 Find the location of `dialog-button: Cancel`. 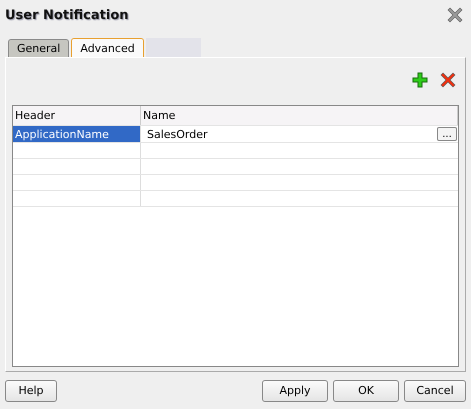

dialog-button: Cancel is located at coordinates (435, 391).